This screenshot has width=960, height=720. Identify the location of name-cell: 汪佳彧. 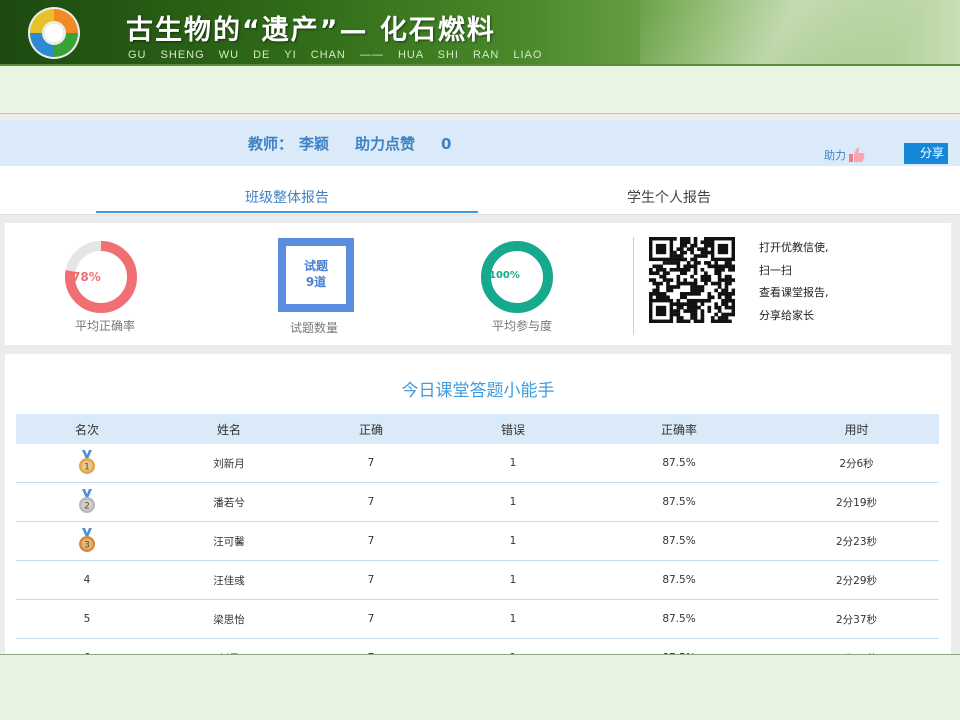
(229, 580).